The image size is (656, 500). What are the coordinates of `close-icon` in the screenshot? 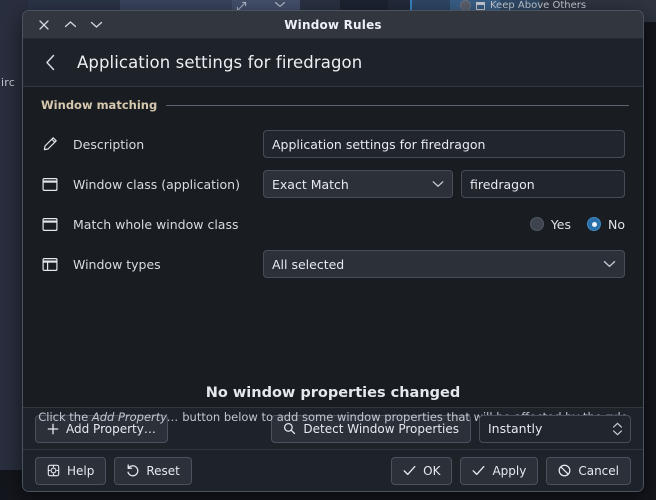 It's located at (44, 25).